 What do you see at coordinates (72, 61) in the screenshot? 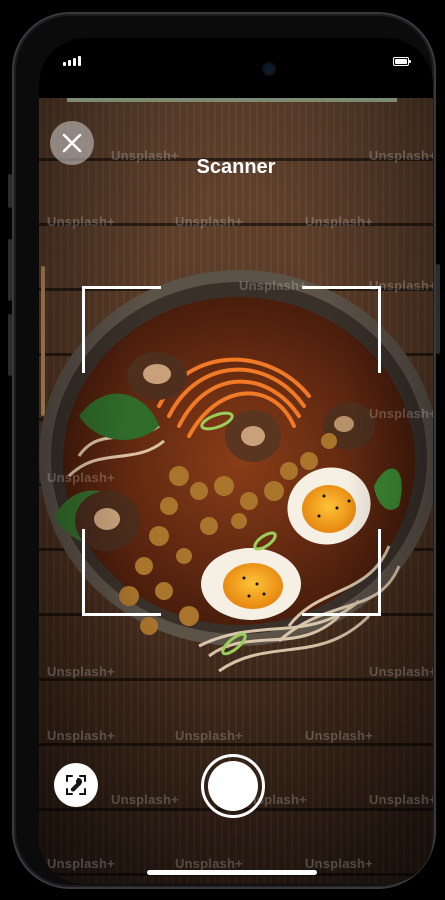
I see `signal-icon` at bounding box center [72, 61].